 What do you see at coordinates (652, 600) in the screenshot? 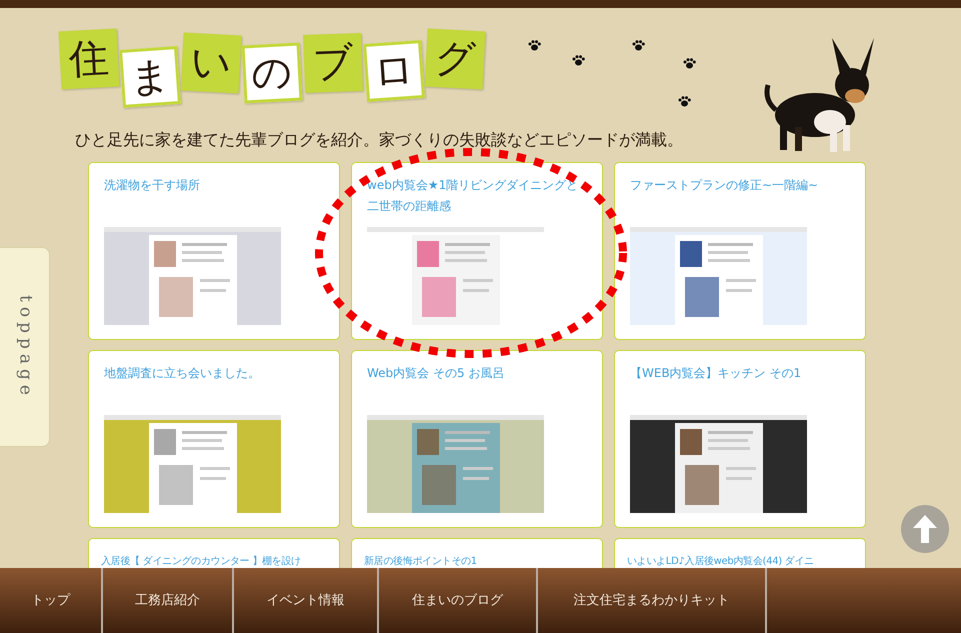
I see `footer-nav-link: 注文住宅まるわかりキット` at bounding box center [652, 600].